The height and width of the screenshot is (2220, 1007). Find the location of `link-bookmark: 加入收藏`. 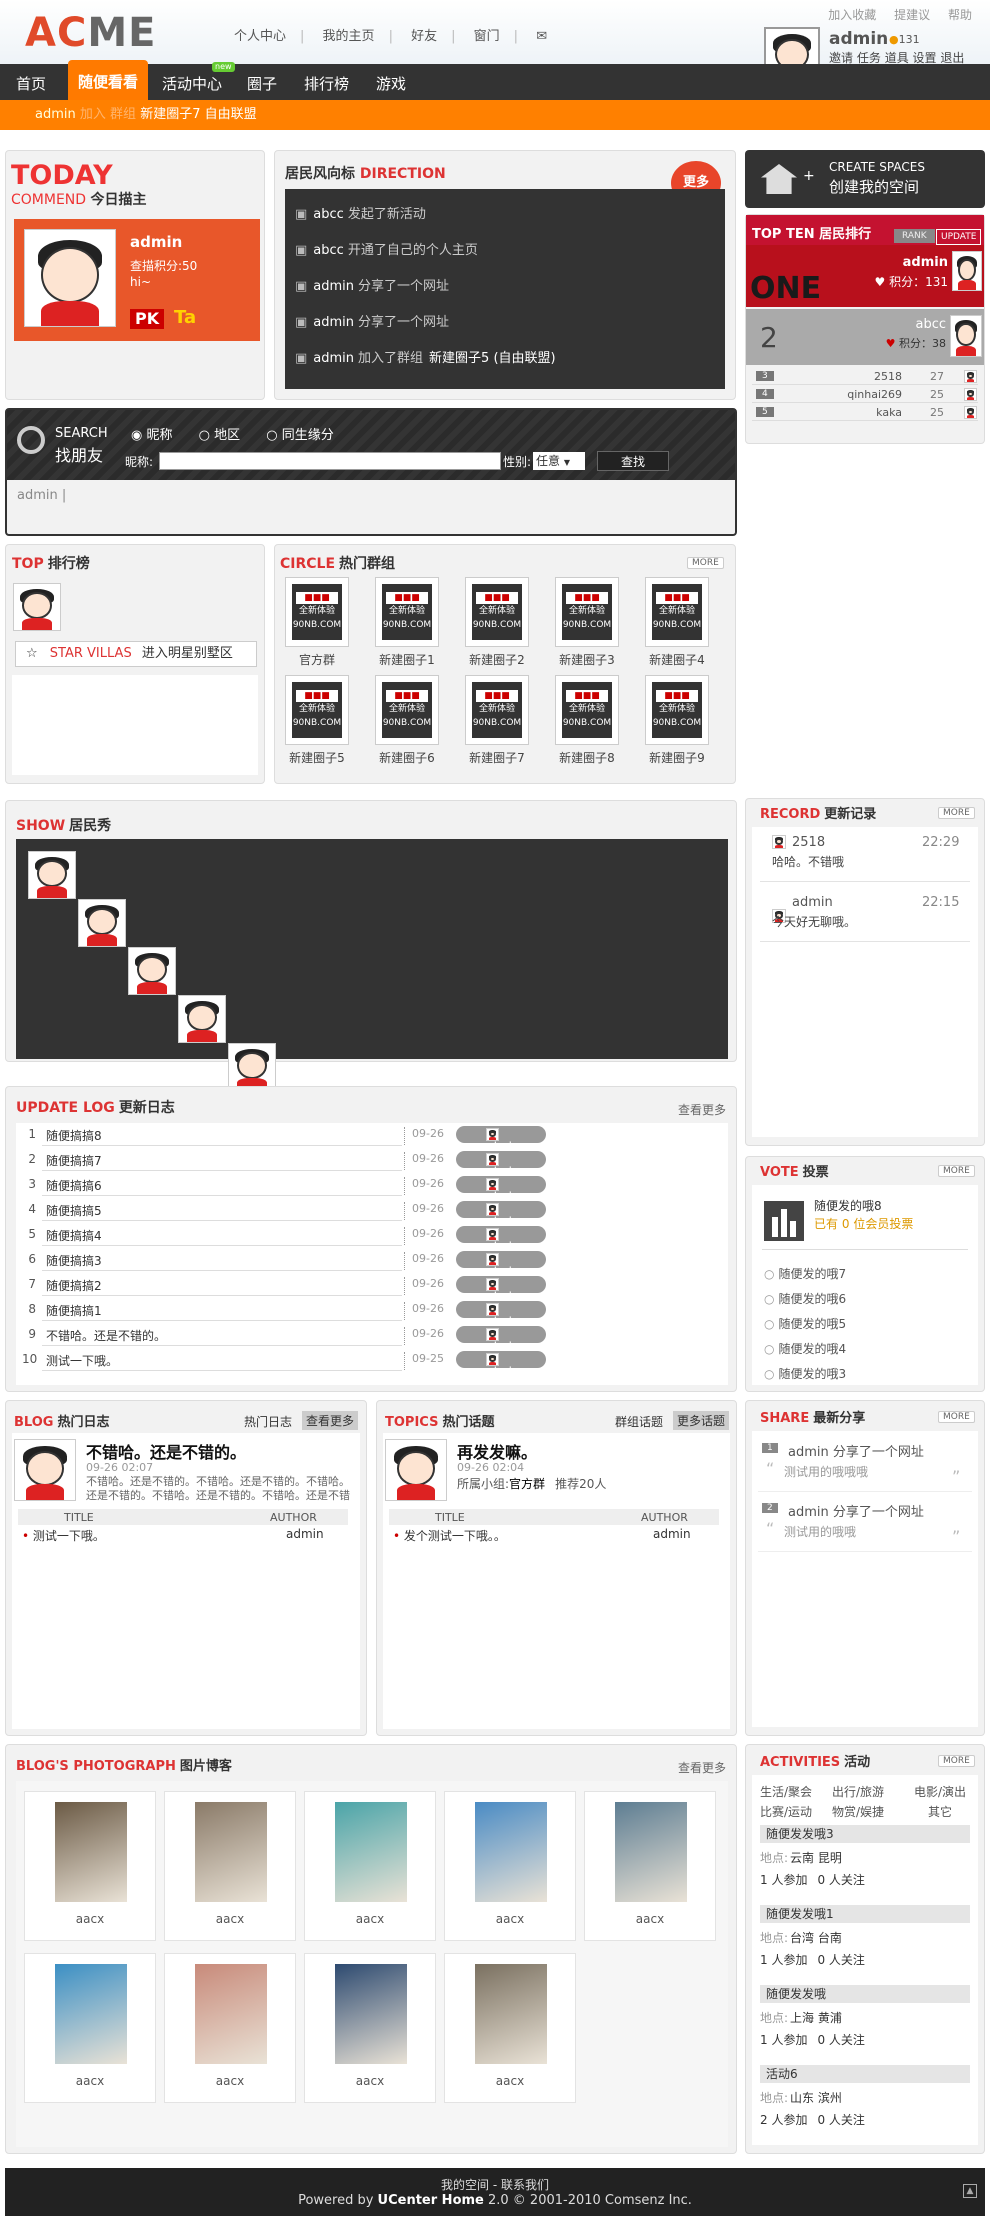

link-bookmark: 加入收藏 is located at coordinates (852, 15).